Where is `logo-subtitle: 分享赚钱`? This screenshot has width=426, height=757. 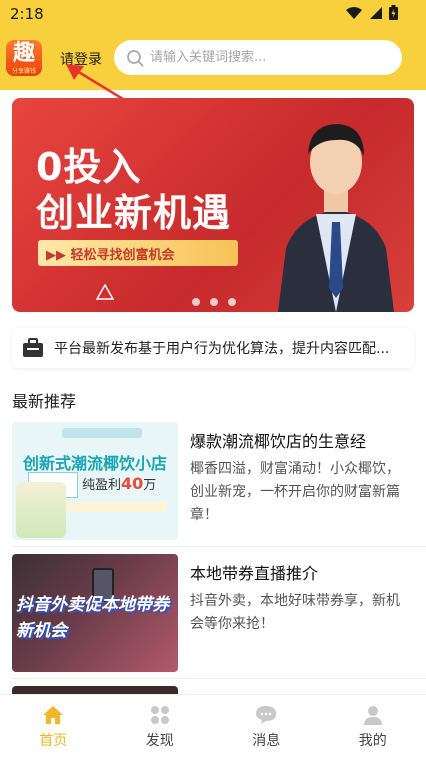 logo-subtitle: 分享赚钱 is located at coordinates (23, 71).